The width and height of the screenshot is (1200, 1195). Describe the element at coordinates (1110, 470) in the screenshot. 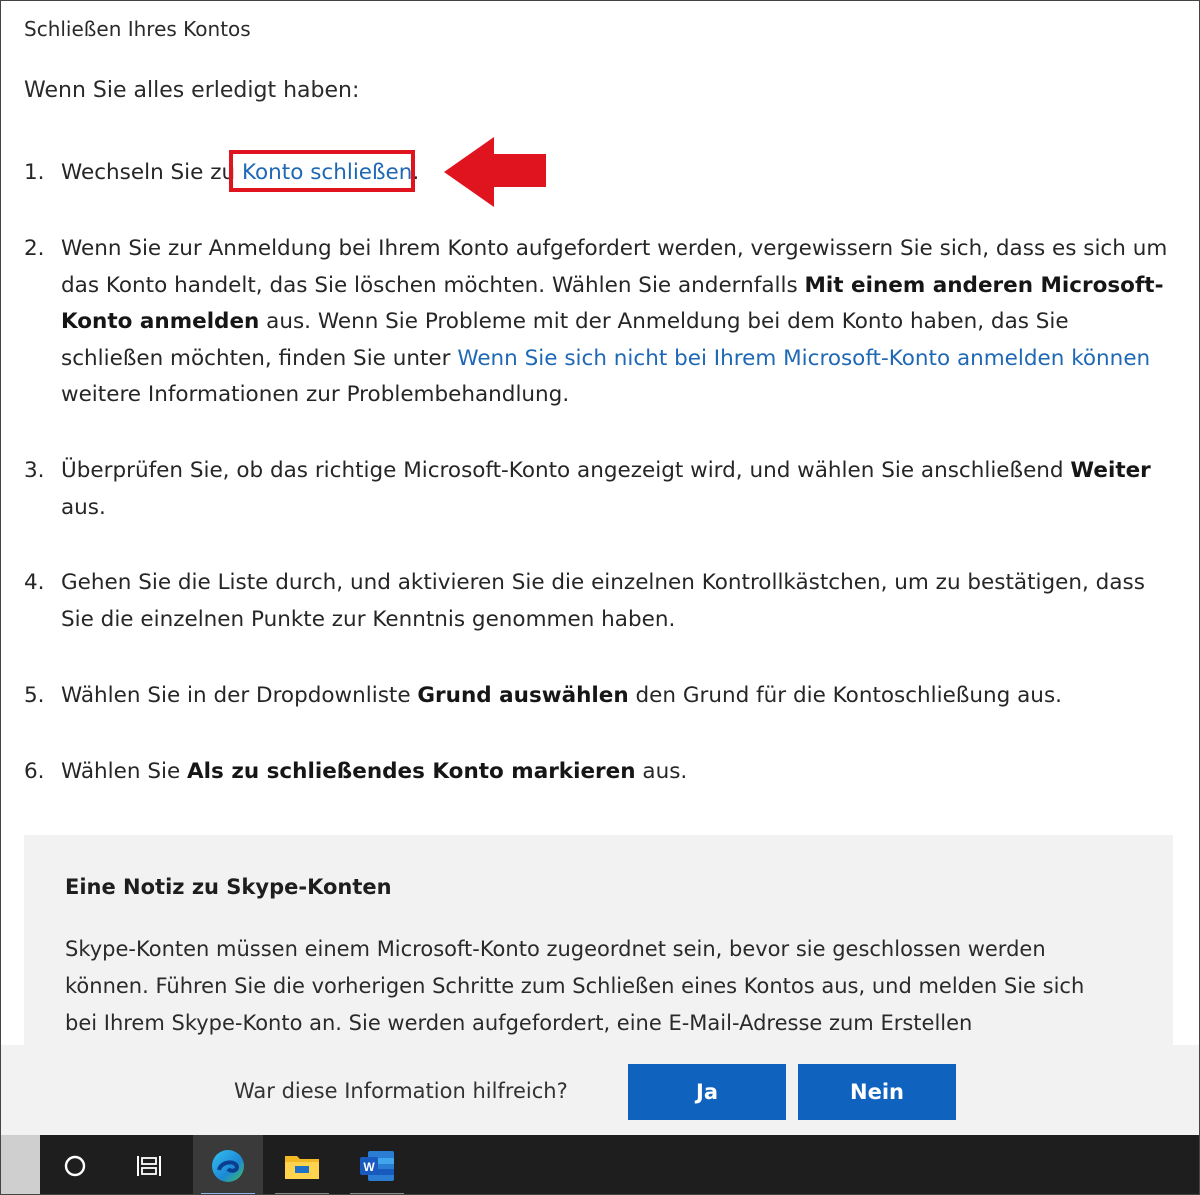

I see `step-bold-text: Weiter` at that location.